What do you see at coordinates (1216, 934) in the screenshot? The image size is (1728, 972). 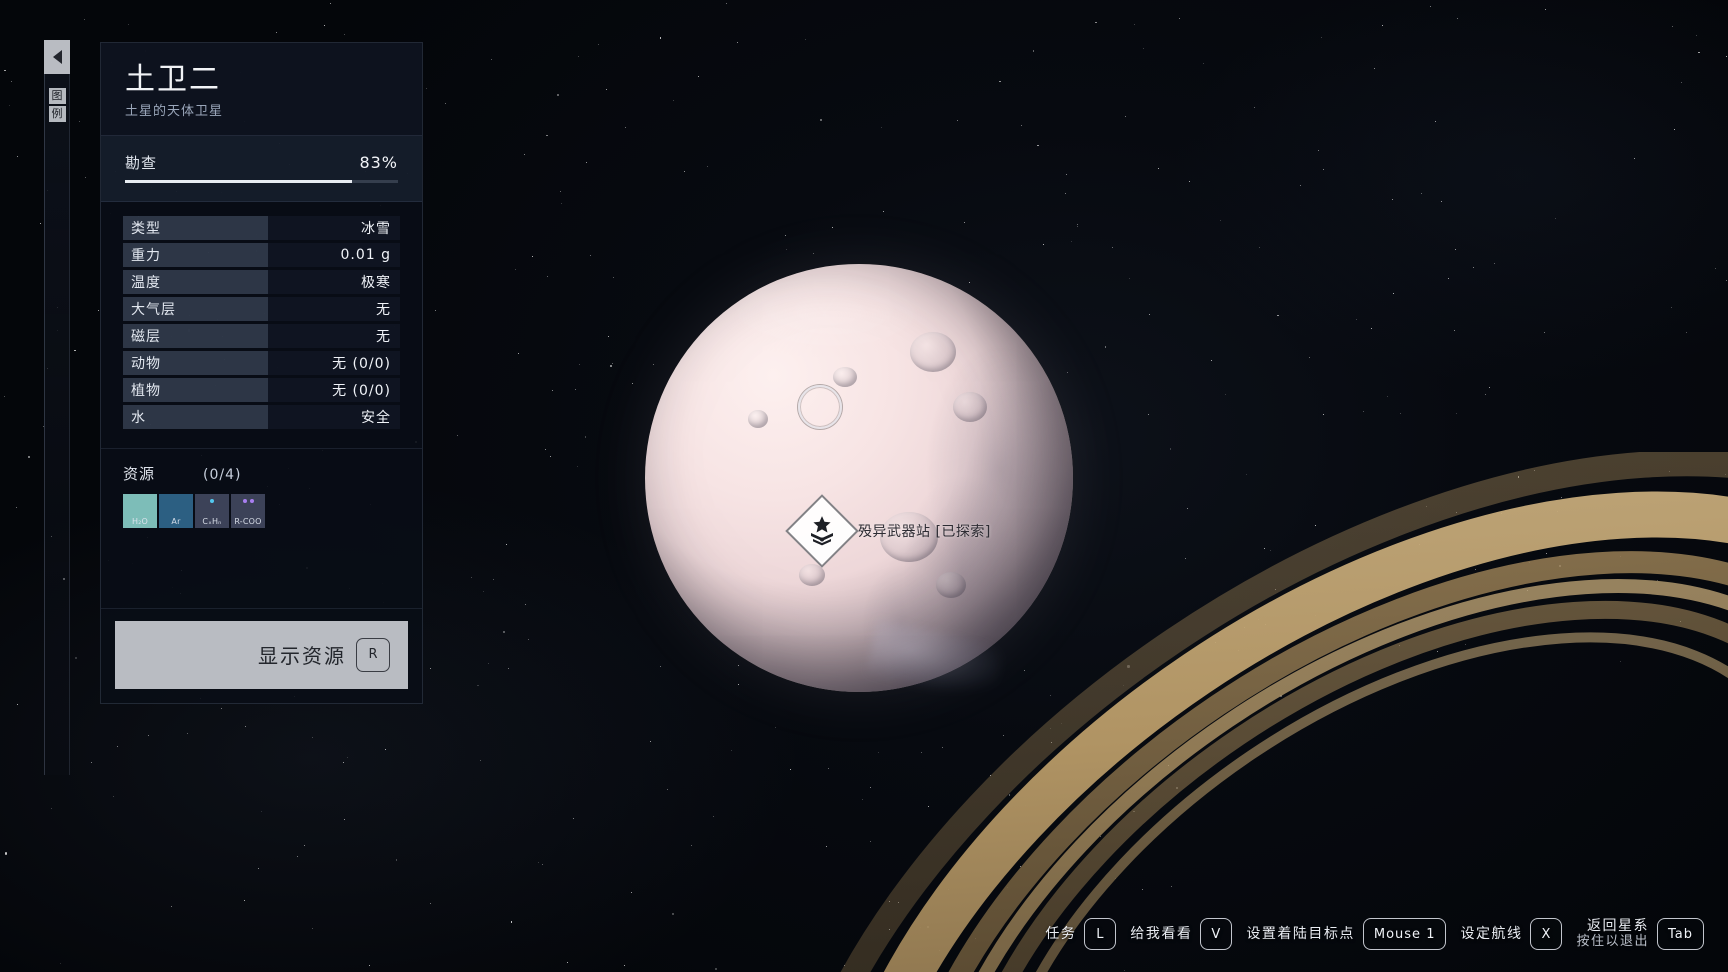 I see `hud-keycap: V` at bounding box center [1216, 934].